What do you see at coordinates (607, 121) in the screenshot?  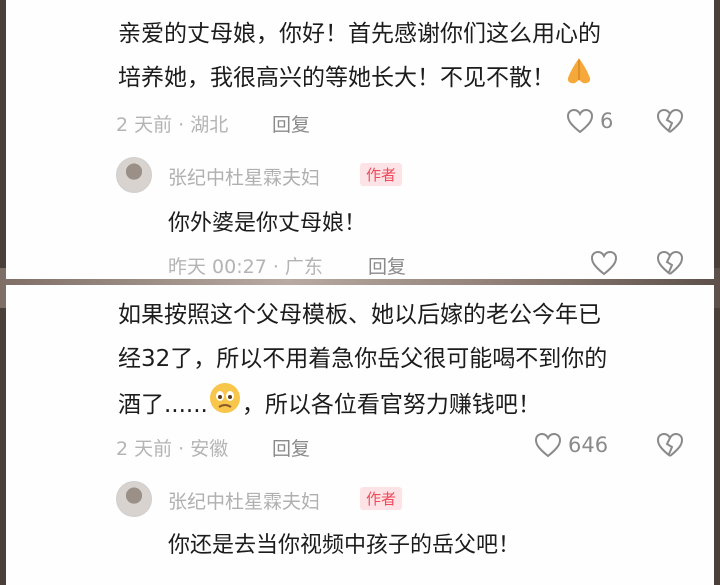 I see `like-count: 6` at bounding box center [607, 121].